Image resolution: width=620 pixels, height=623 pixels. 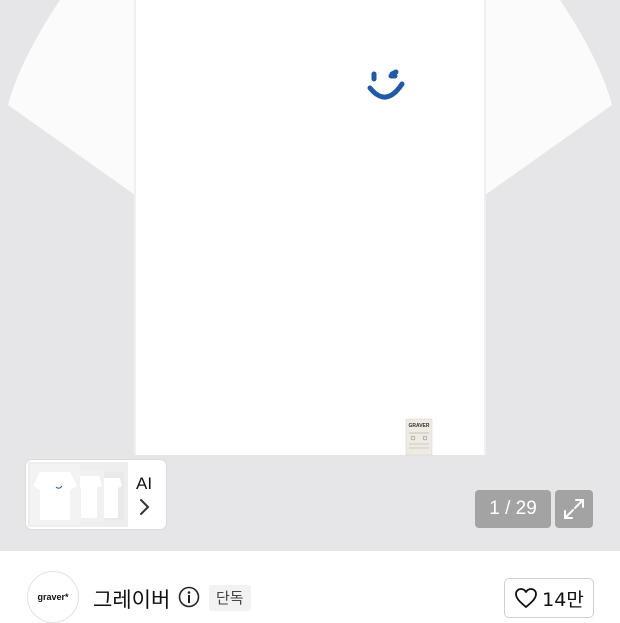 I want to click on care-tag: GRAVER, so click(x=419, y=437).